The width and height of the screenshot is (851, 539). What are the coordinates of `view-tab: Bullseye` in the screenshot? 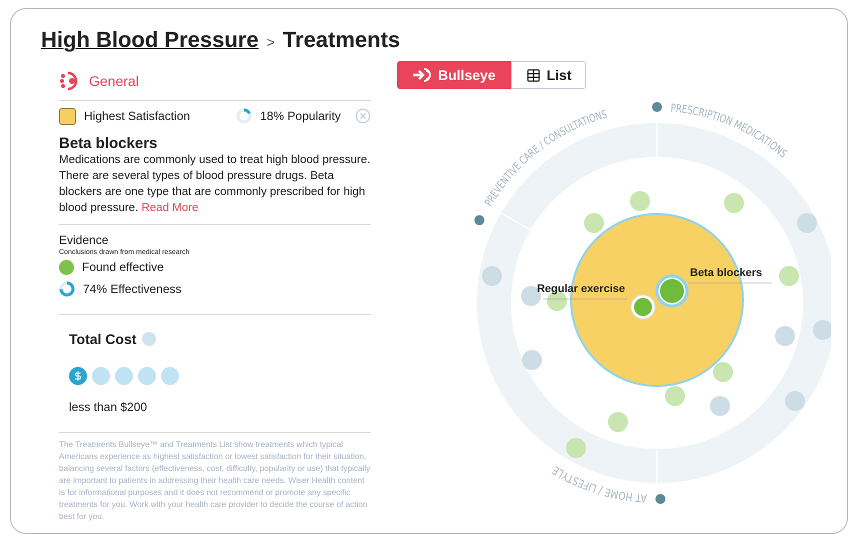 It's located at (454, 75).